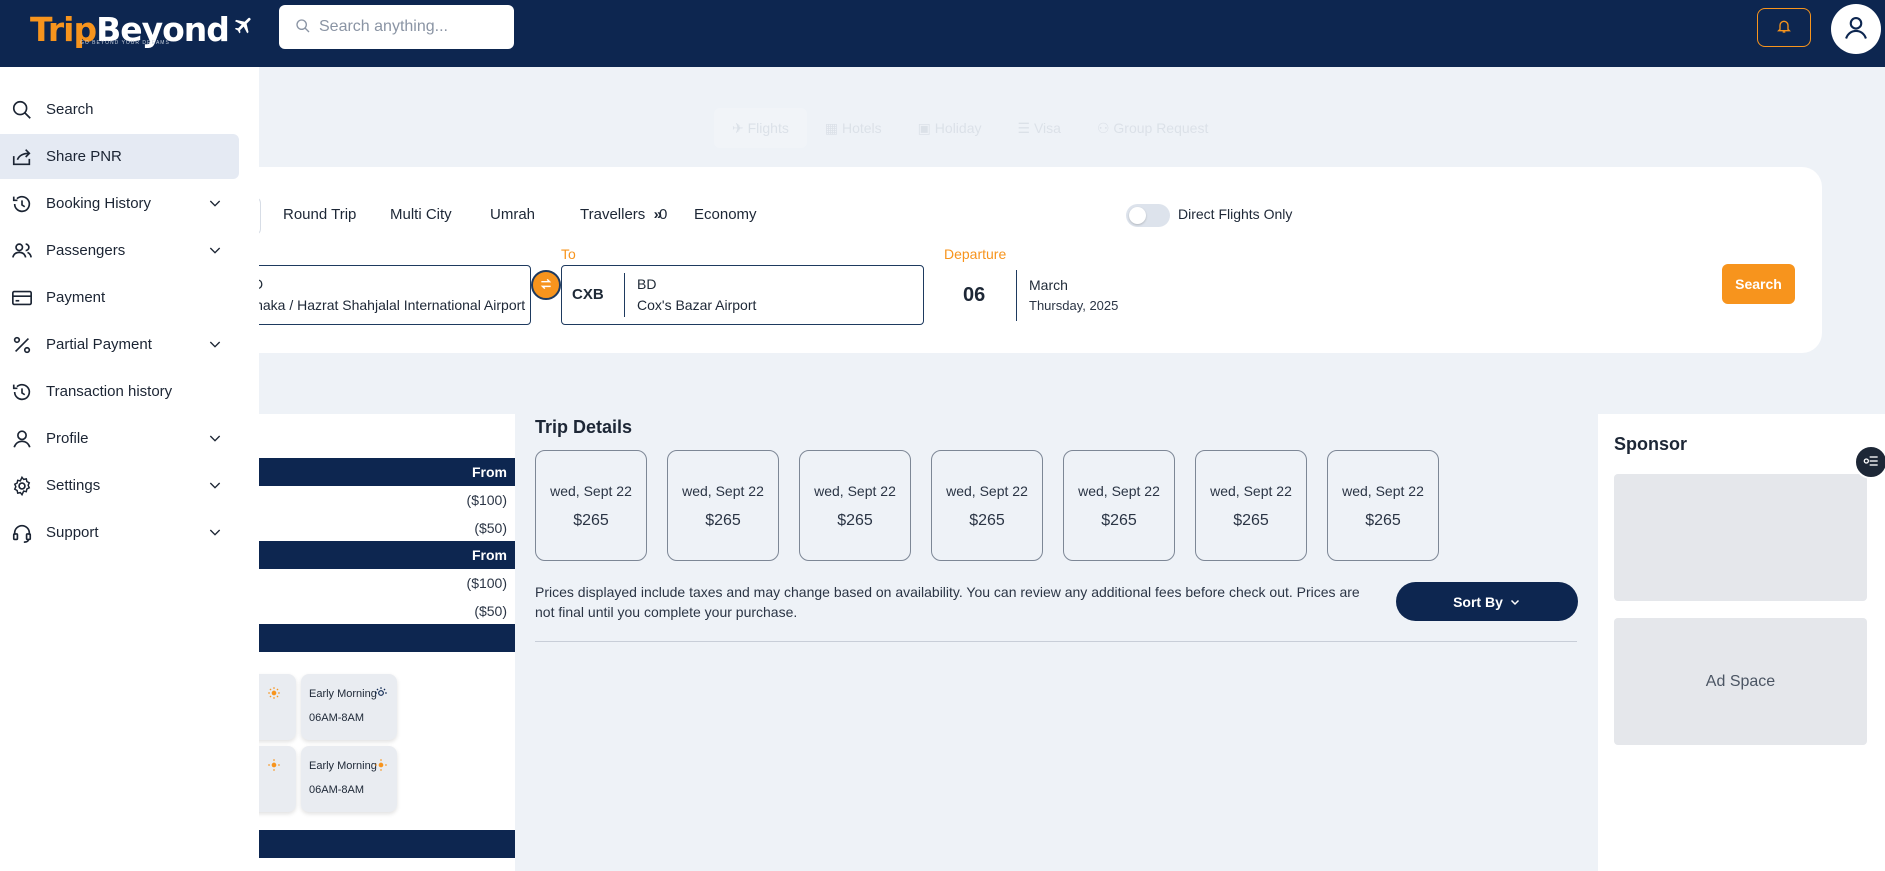 Image resolution: width=1885 pixels, height=871 pixels. I want to click on search-flights-button: Search, so click(1758, 284).